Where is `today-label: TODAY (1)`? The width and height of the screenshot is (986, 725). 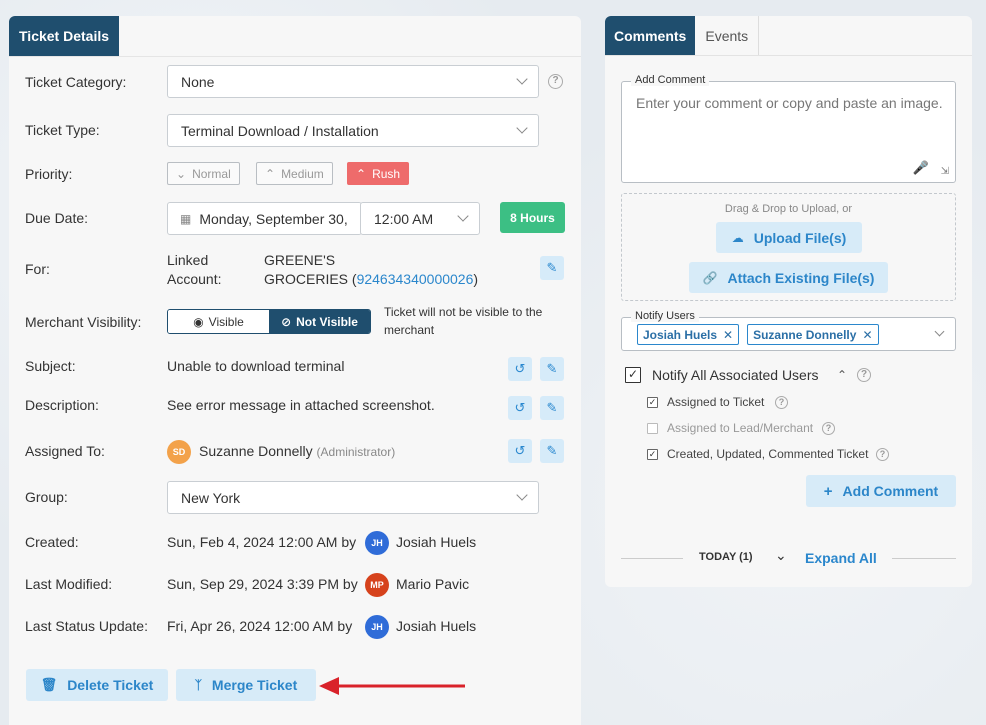
today-label: TODAY (1) is located at coordinates (726, 557).